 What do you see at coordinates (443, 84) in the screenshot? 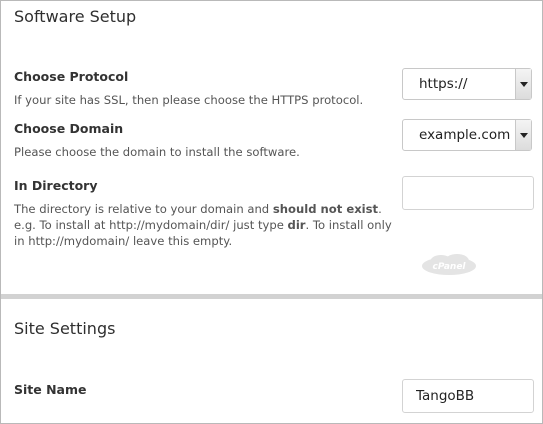
I see `protocol-select-value: https://` at bounding box center [443, 84].